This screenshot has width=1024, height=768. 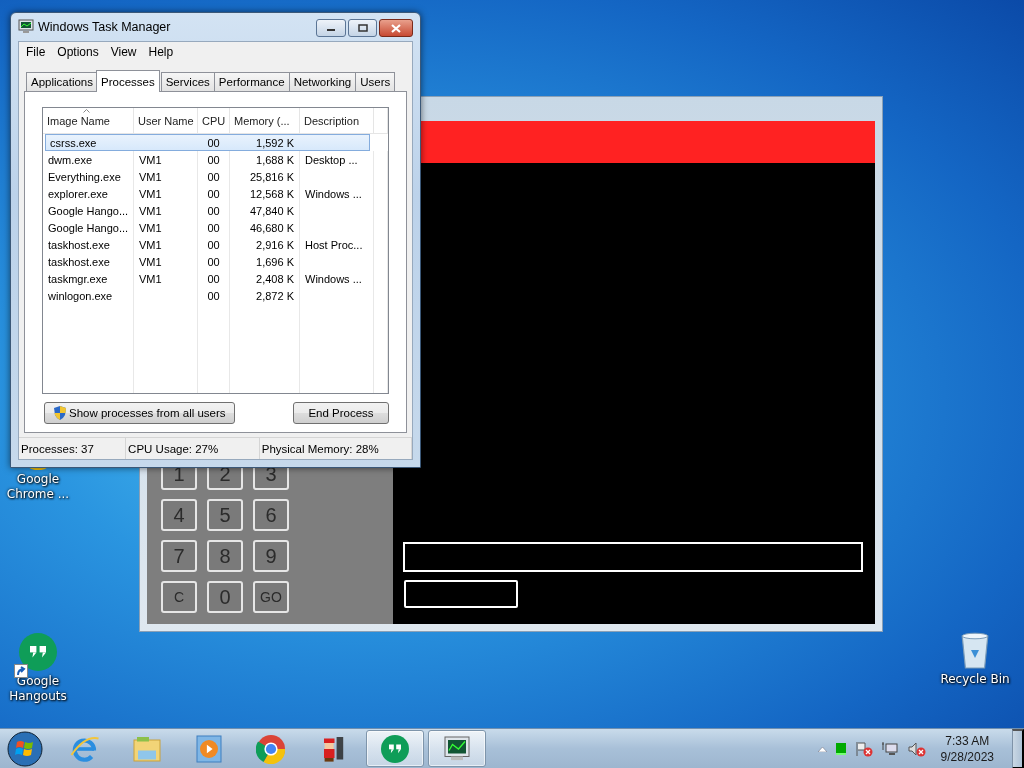 I want to click on windows-logo-icon, so click(x=25, y=748).